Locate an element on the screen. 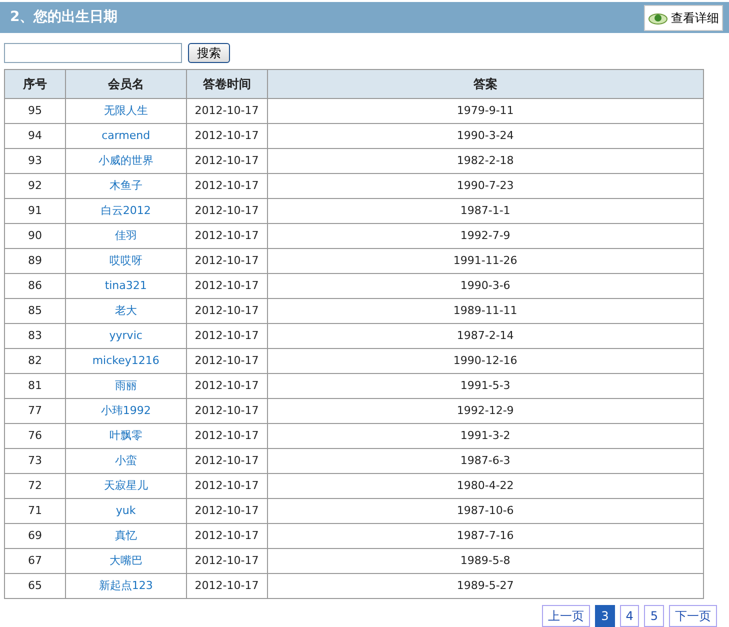  table-cell: 95 is located at coordinates (35, 110).